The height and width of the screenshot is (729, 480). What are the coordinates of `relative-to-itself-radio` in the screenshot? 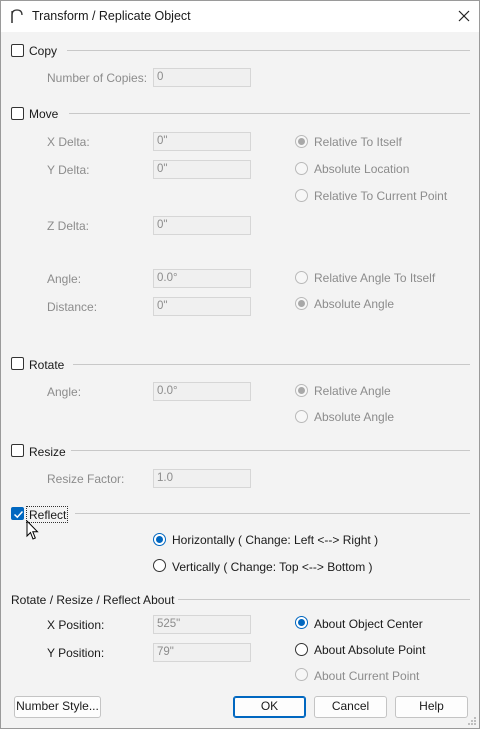 It's located at (301, 141).